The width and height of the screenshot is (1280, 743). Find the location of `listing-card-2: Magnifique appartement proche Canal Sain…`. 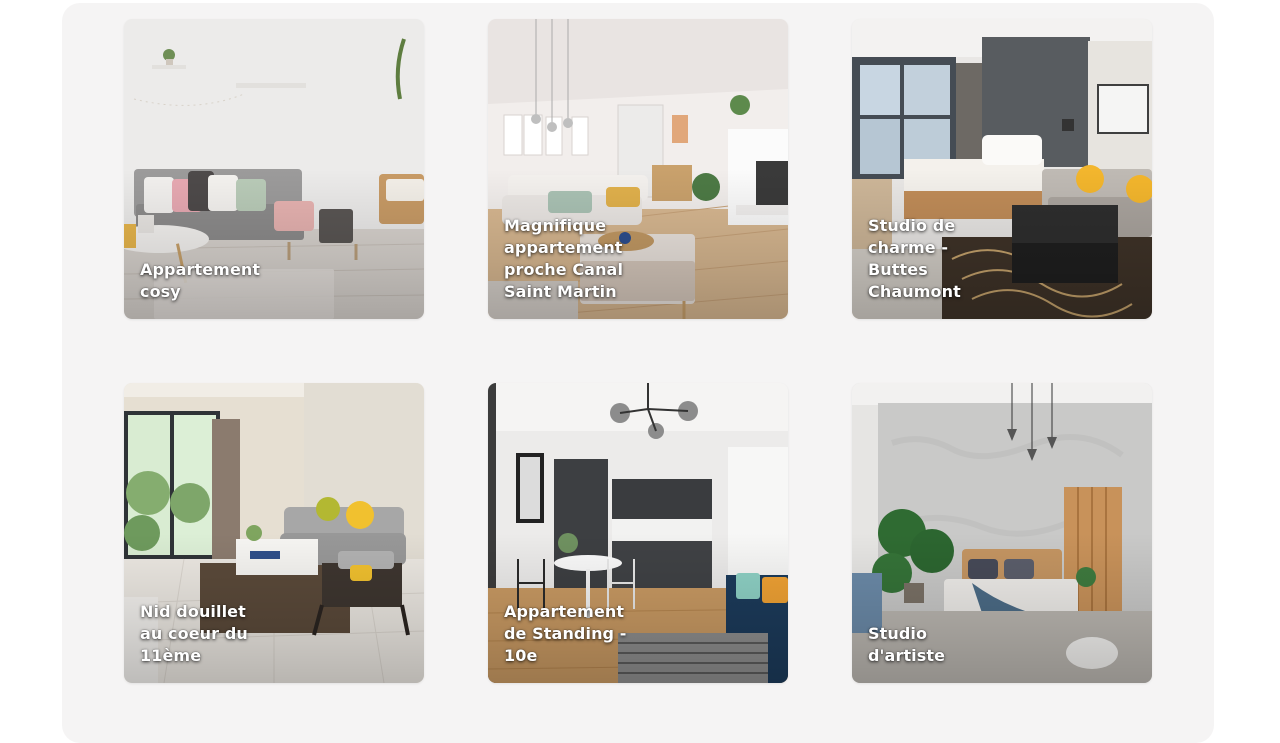

listing-card-2: Magnifique appartement proche Canal Sain… is located at coordinates (638, 169).